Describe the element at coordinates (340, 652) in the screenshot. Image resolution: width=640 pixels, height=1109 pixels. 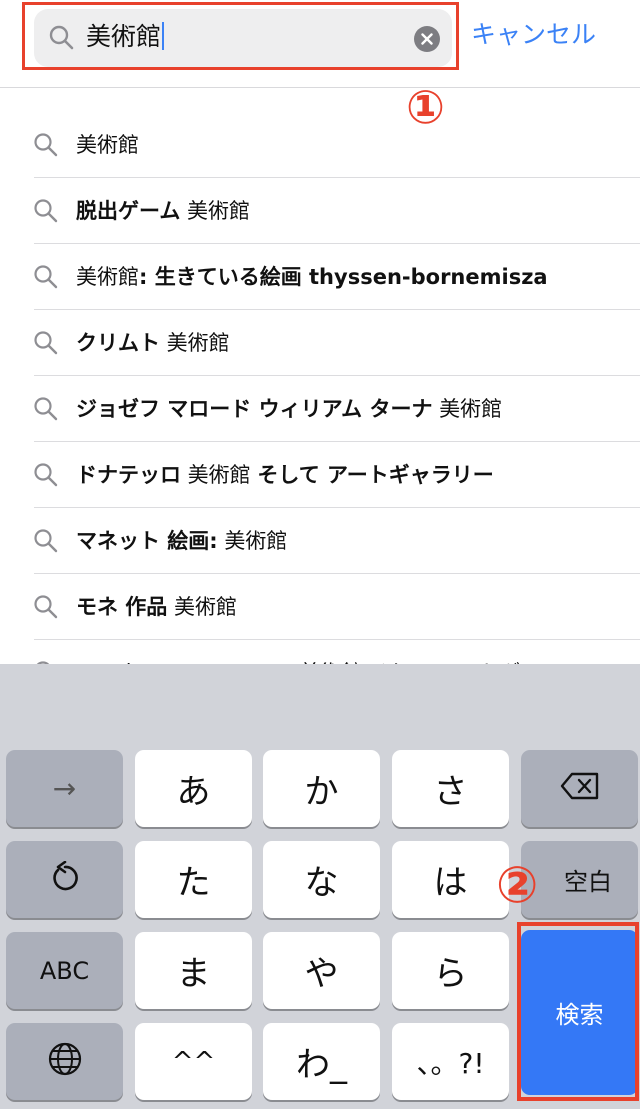
I see `suggestion-label: ヨハネス フェルメール 美術館 そして アートギャラリー` at that location.